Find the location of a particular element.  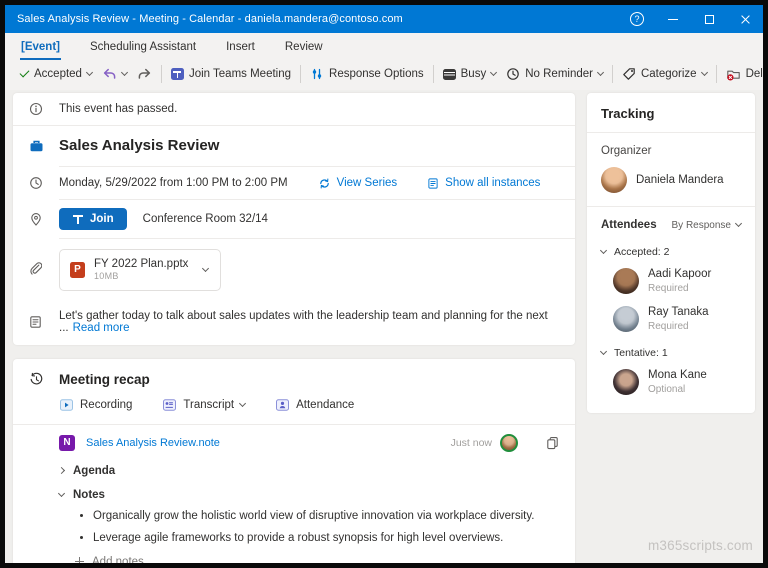

tentative-group-toggle: Tentative: 1 is located at coordinates (671, 350).